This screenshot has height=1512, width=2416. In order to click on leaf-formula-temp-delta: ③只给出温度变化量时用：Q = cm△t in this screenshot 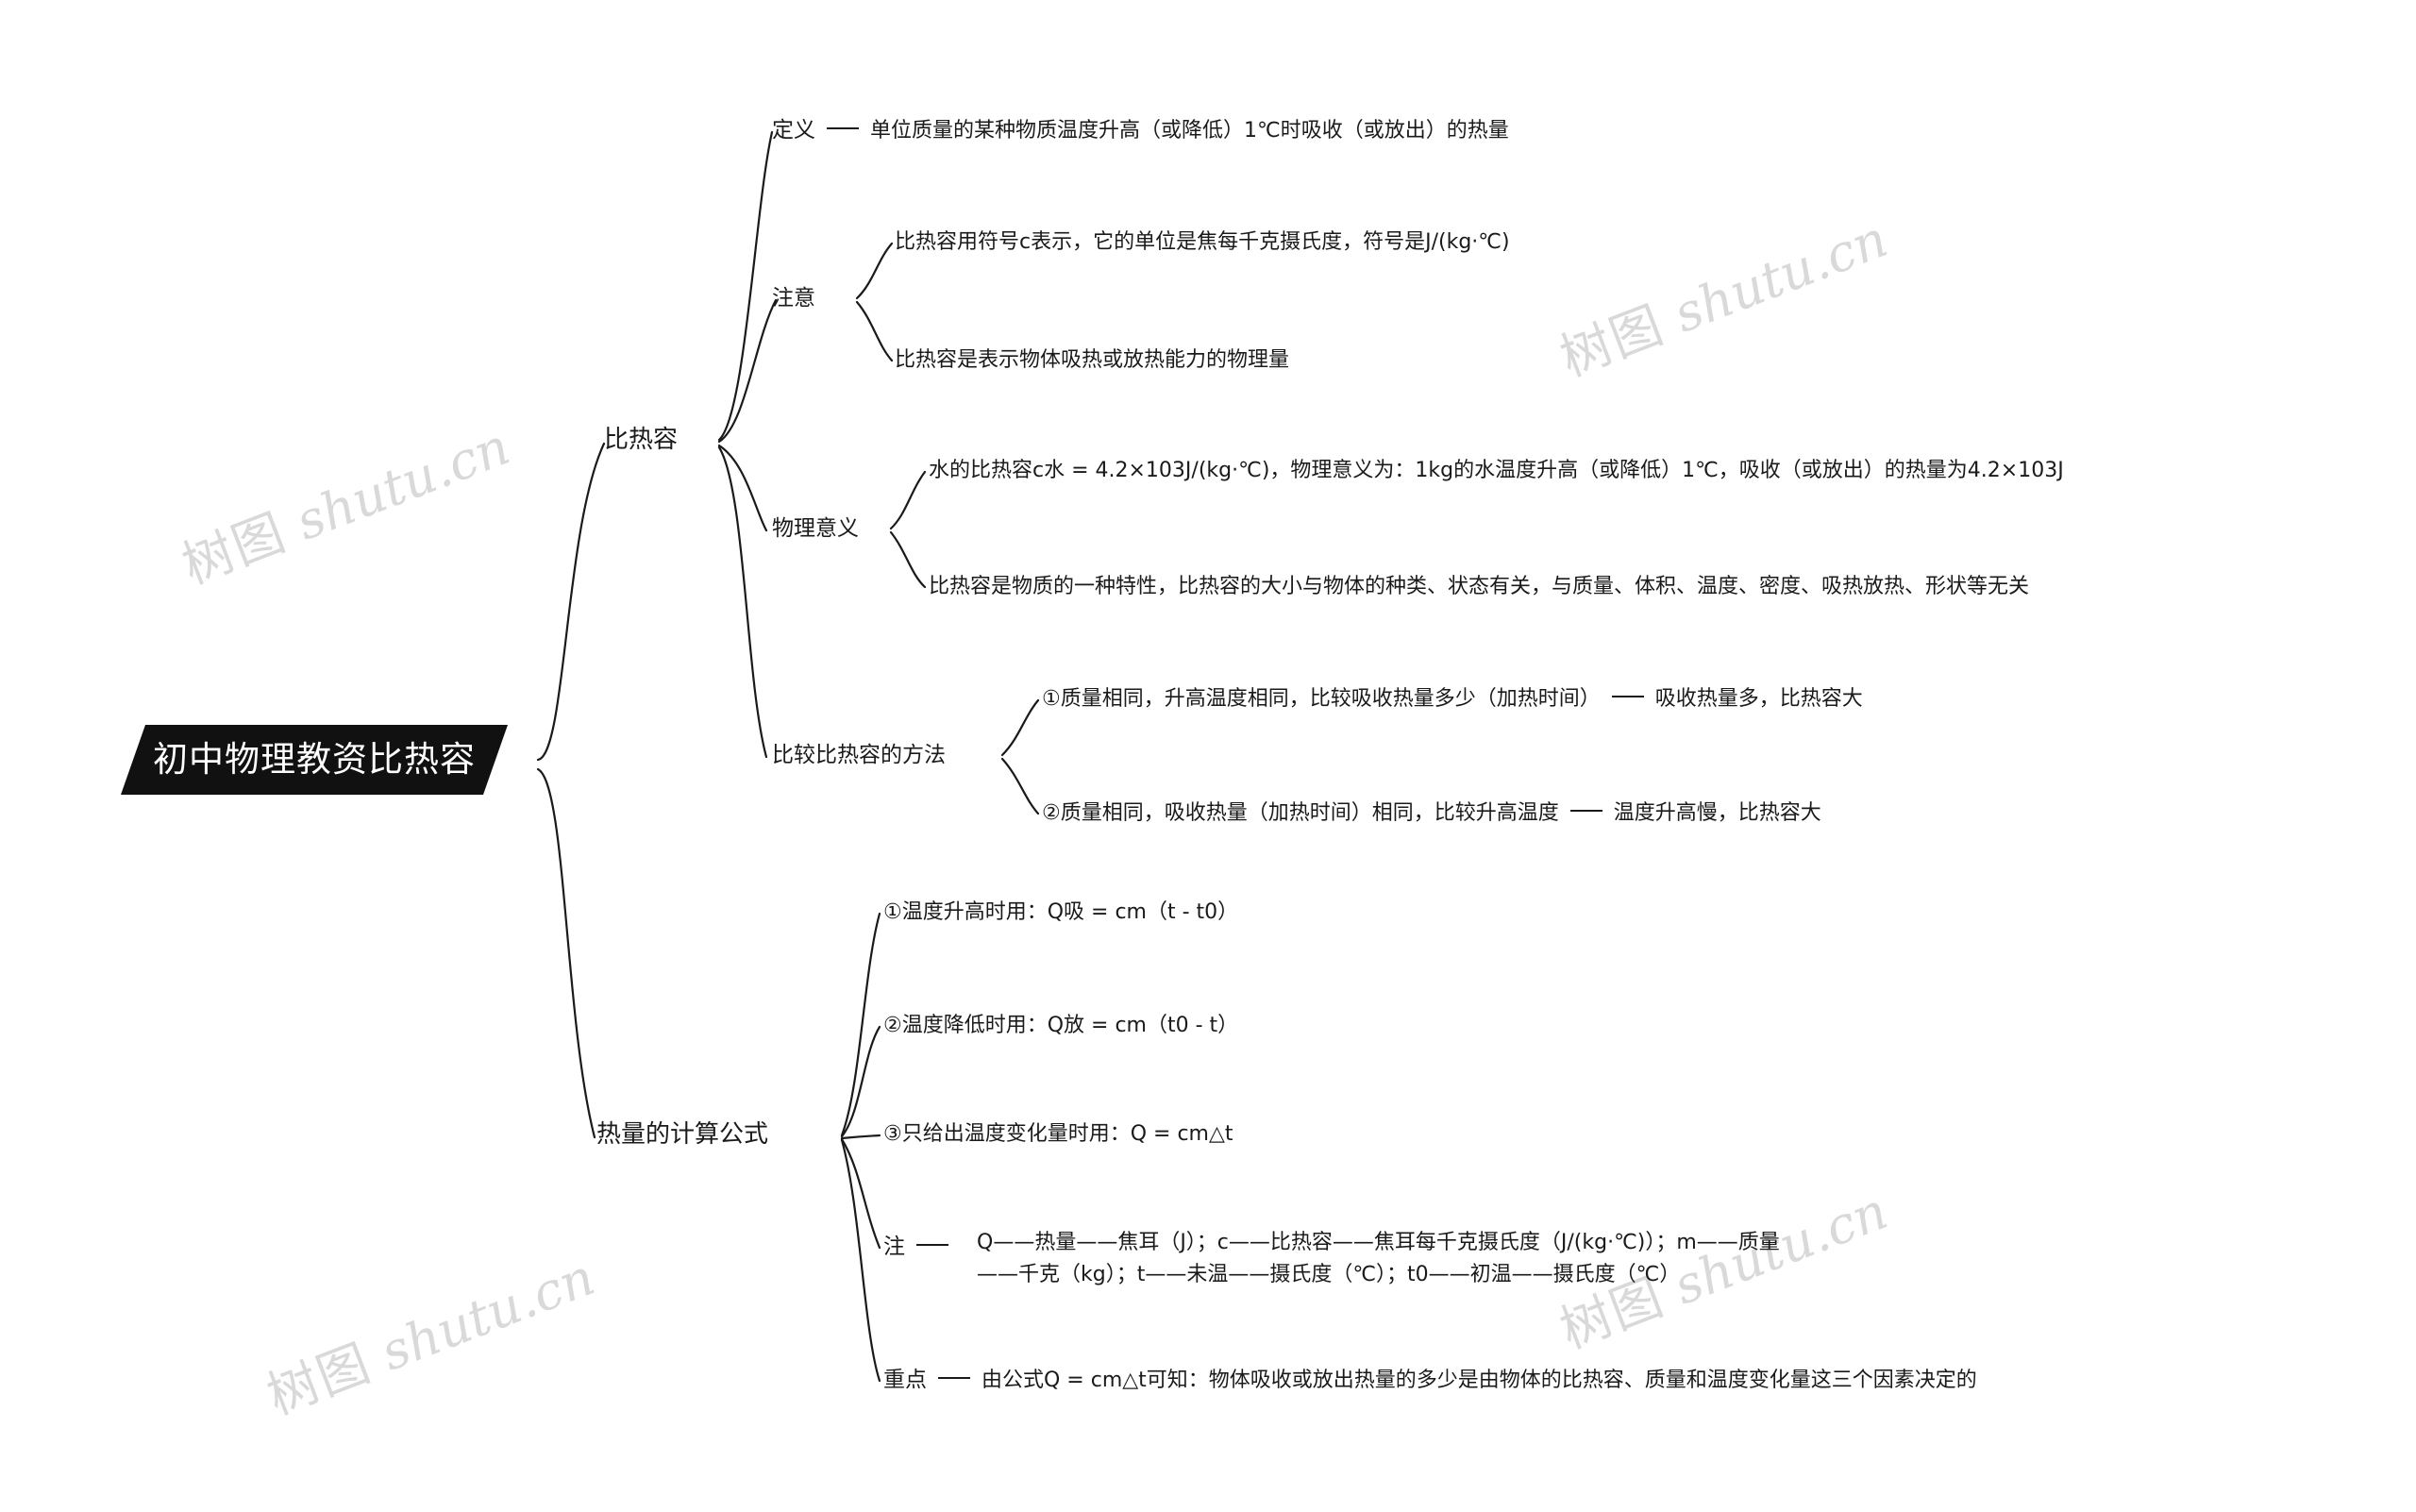, I will do `click(1058, 1134)`.